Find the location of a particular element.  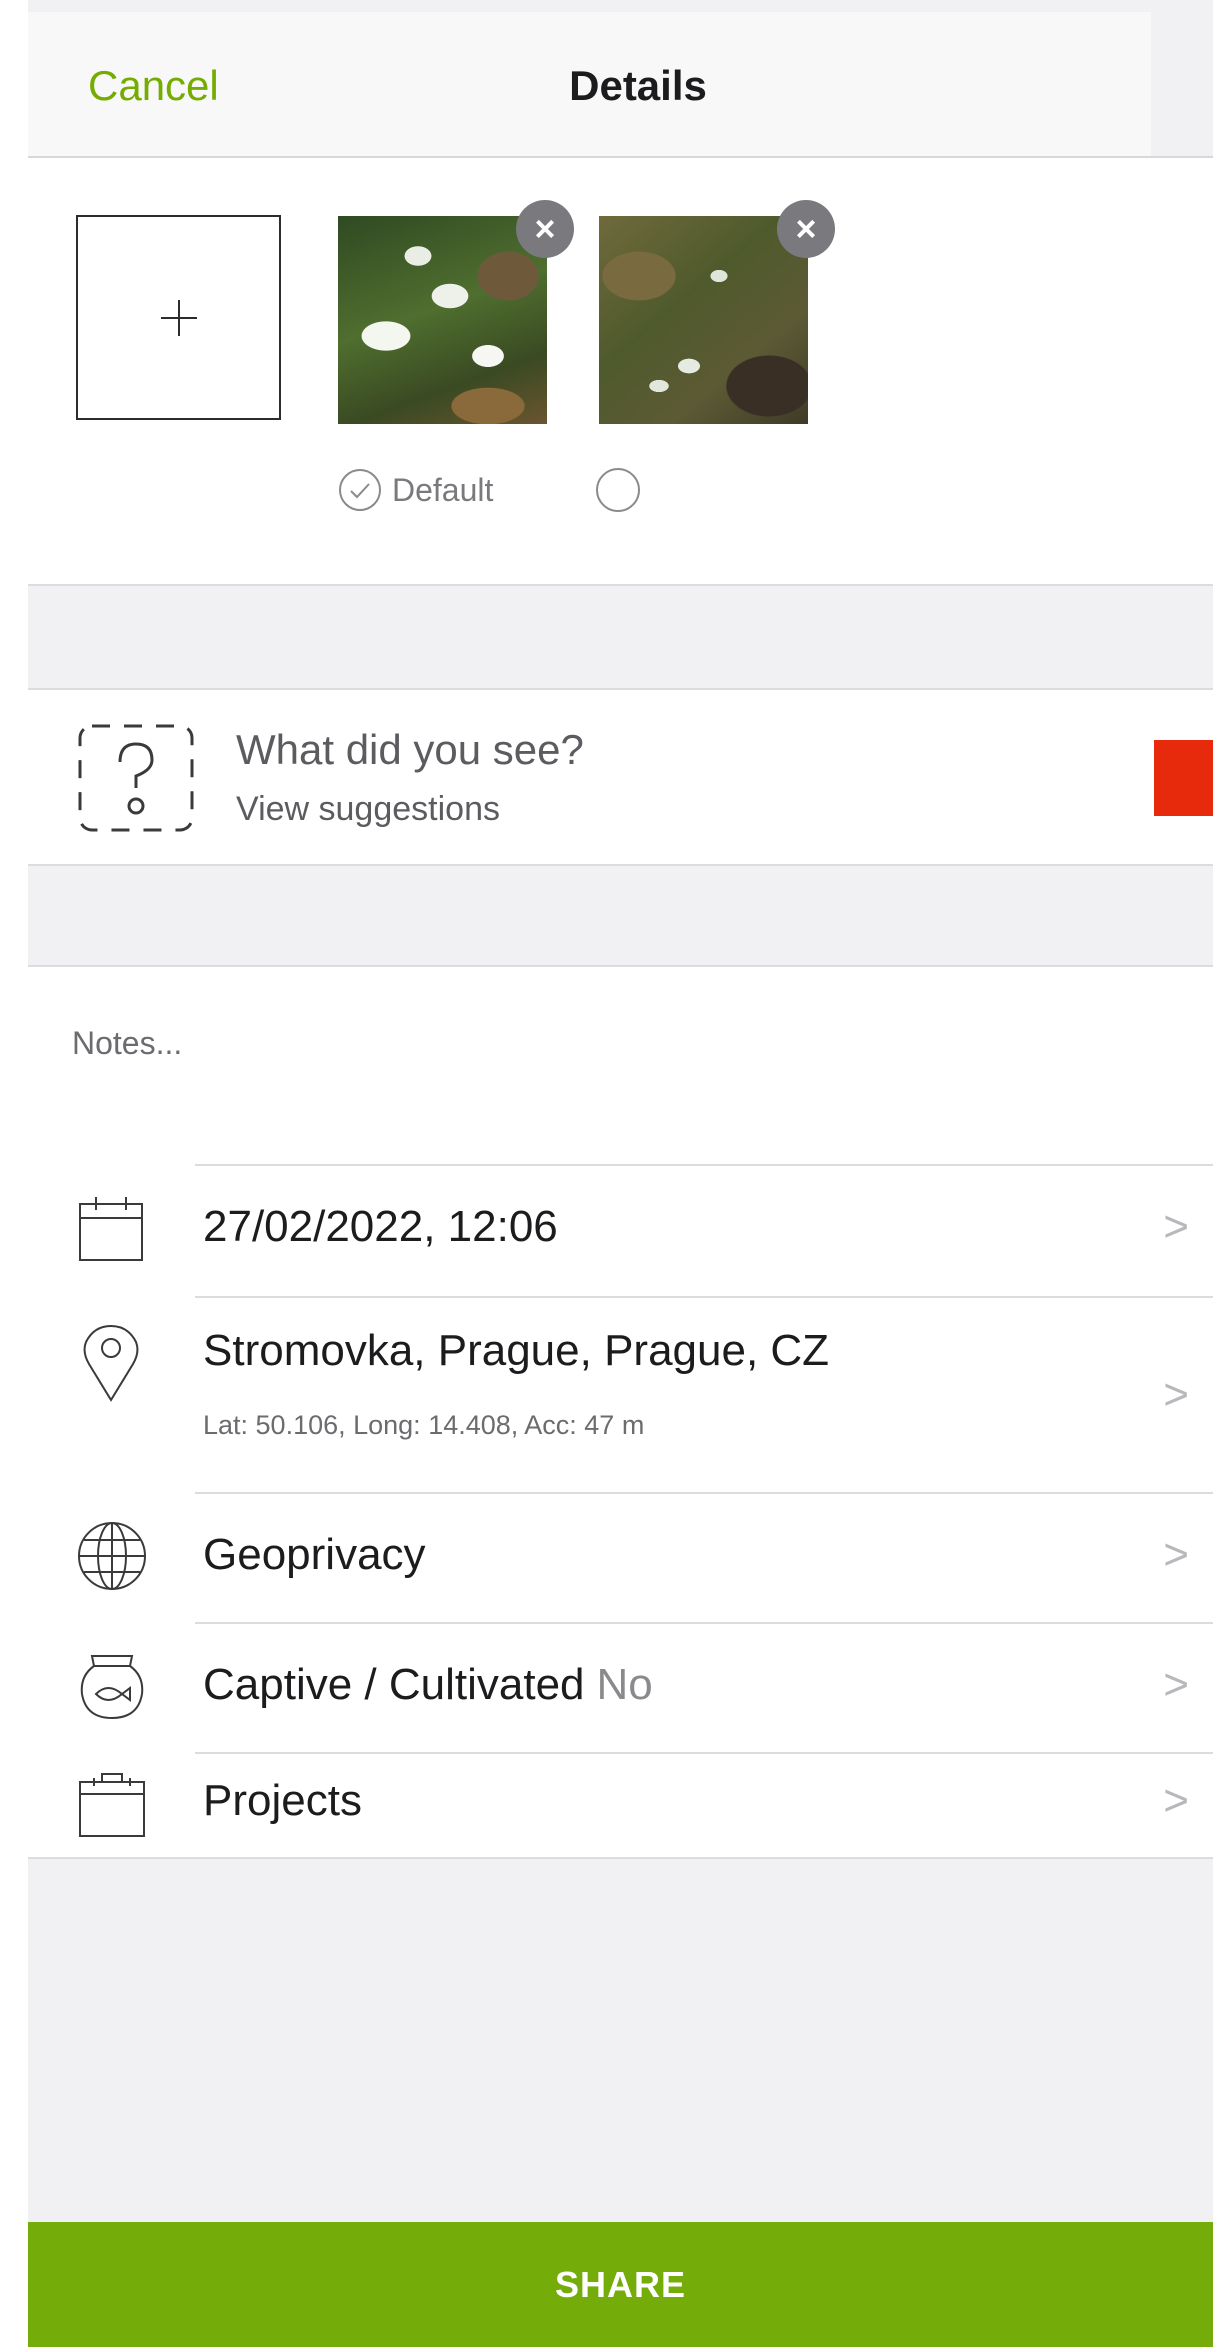

remove-photo-1-button: × is located at coordinates (545, 229).